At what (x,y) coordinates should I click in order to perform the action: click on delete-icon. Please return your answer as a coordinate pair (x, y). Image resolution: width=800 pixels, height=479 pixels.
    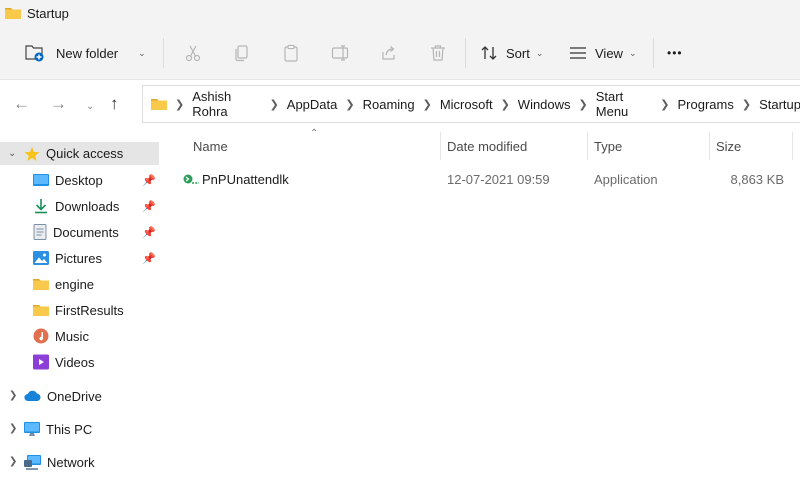
    Looking at the image, I should click on (438, 53).